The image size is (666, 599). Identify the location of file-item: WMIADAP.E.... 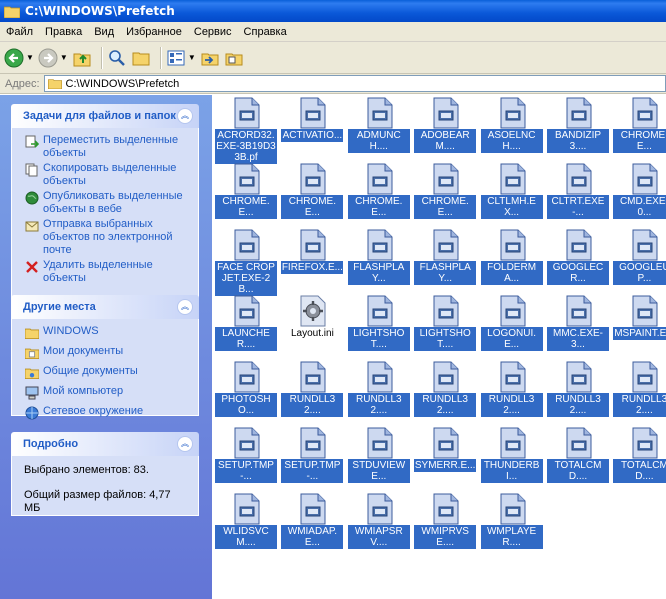
(312, 524).